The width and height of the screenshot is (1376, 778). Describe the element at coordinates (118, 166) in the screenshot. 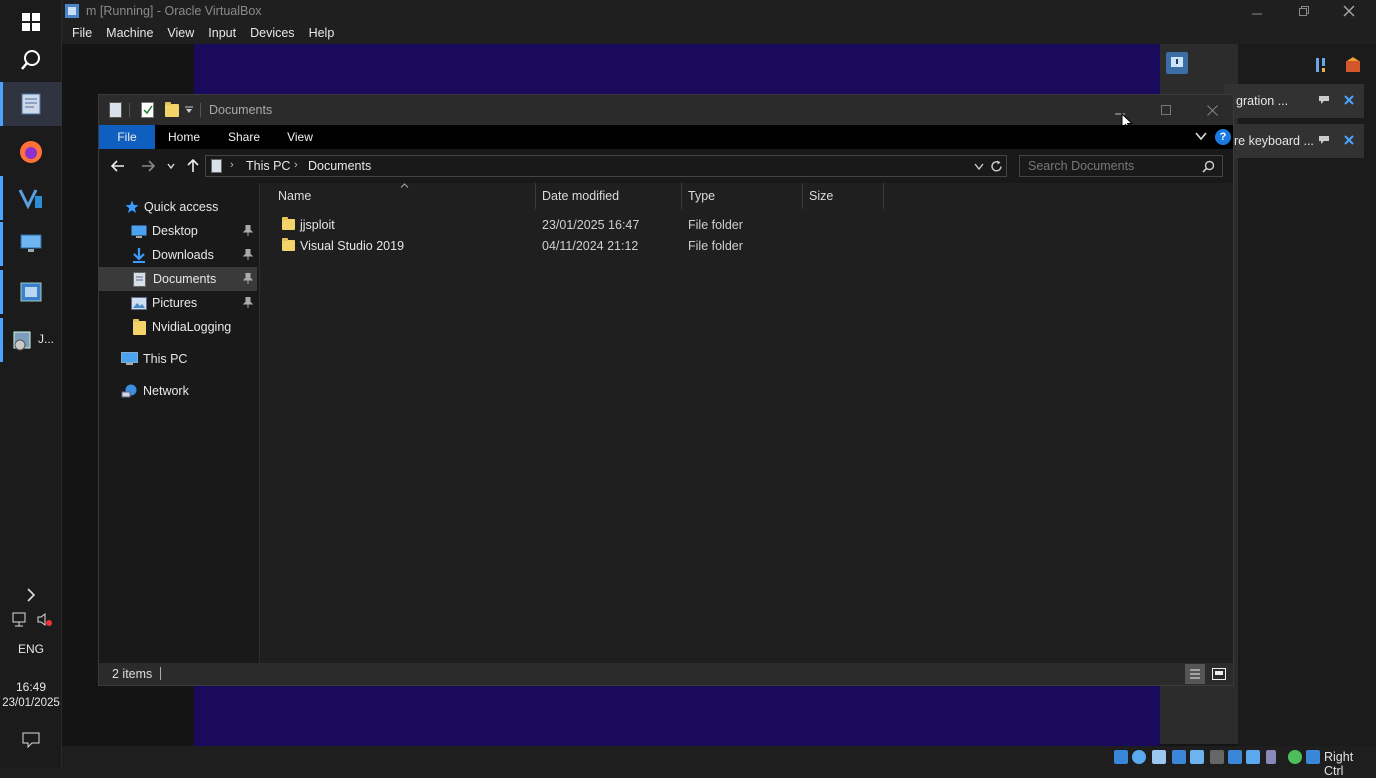

I see `back-arrow-icon` at that location.